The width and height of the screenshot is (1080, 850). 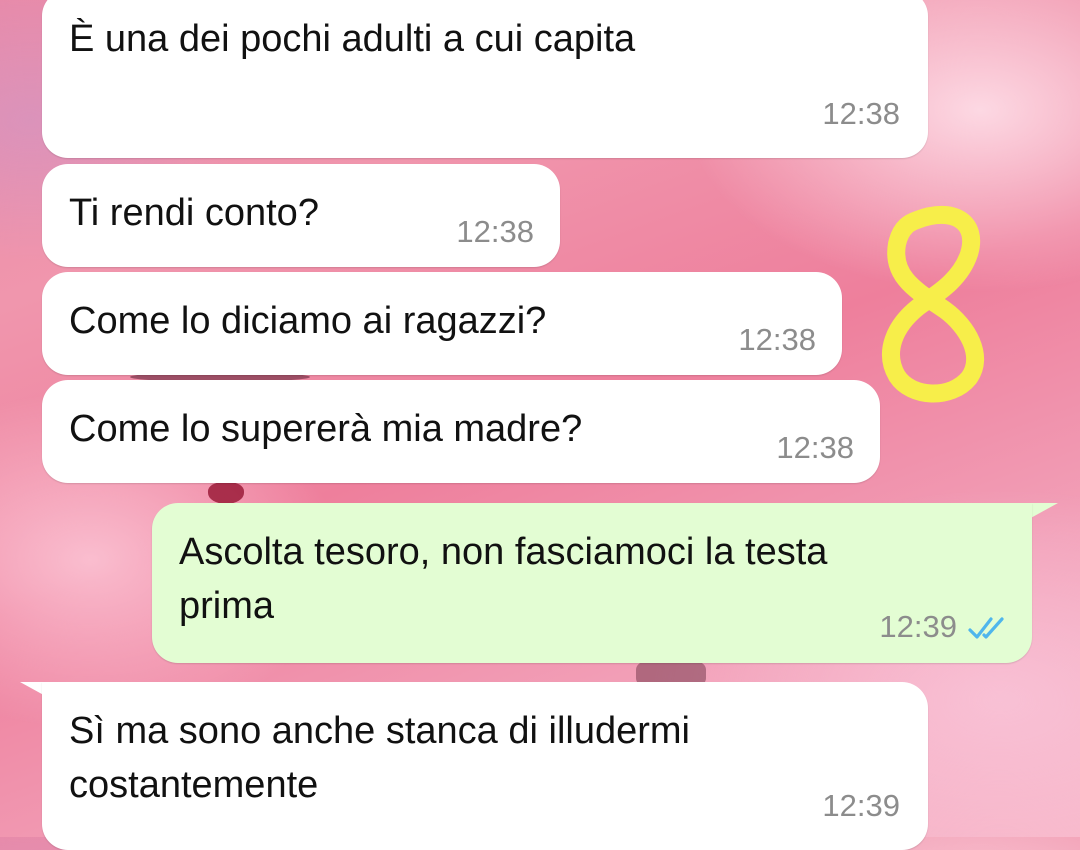 I want to click on message-bubble-incoming: Come lo diciamo ai ragazzi? 12:38, so click(x=442, y=323).